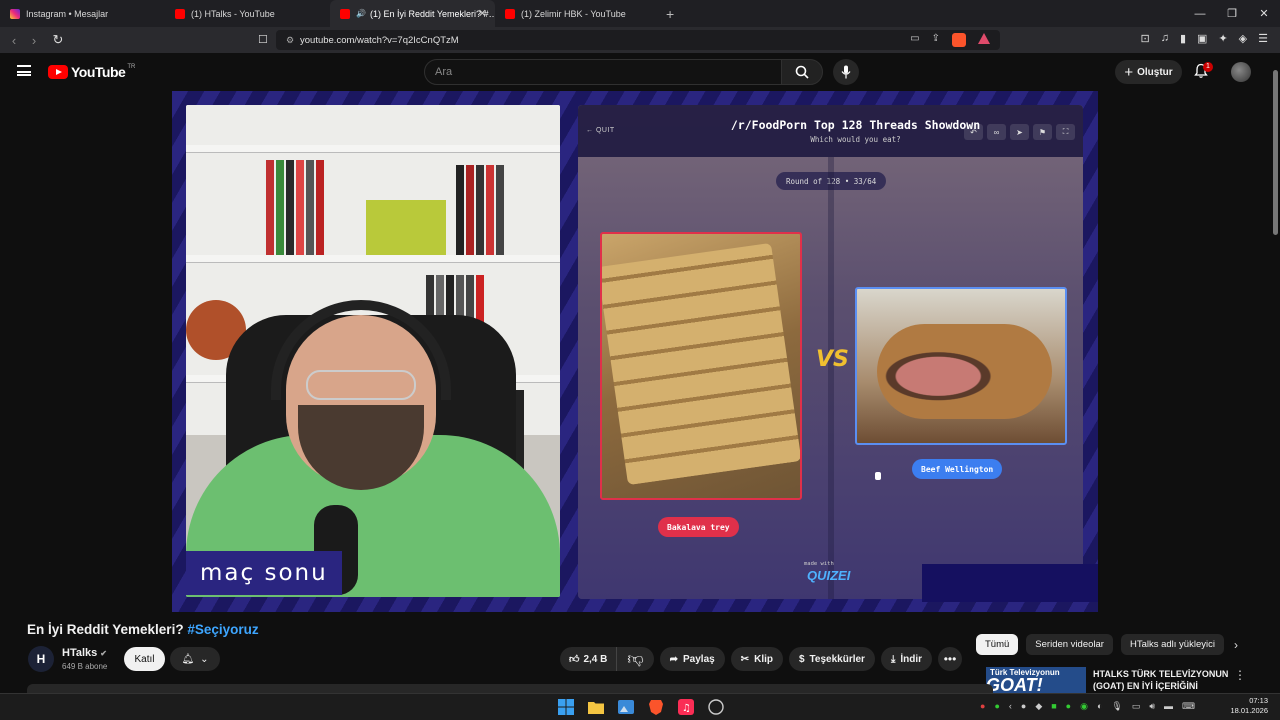  Describe the element at coordinates (1172, 644) in the screenshot. I see `chip-uploader: HTalks adlı yükleyici` at that location.